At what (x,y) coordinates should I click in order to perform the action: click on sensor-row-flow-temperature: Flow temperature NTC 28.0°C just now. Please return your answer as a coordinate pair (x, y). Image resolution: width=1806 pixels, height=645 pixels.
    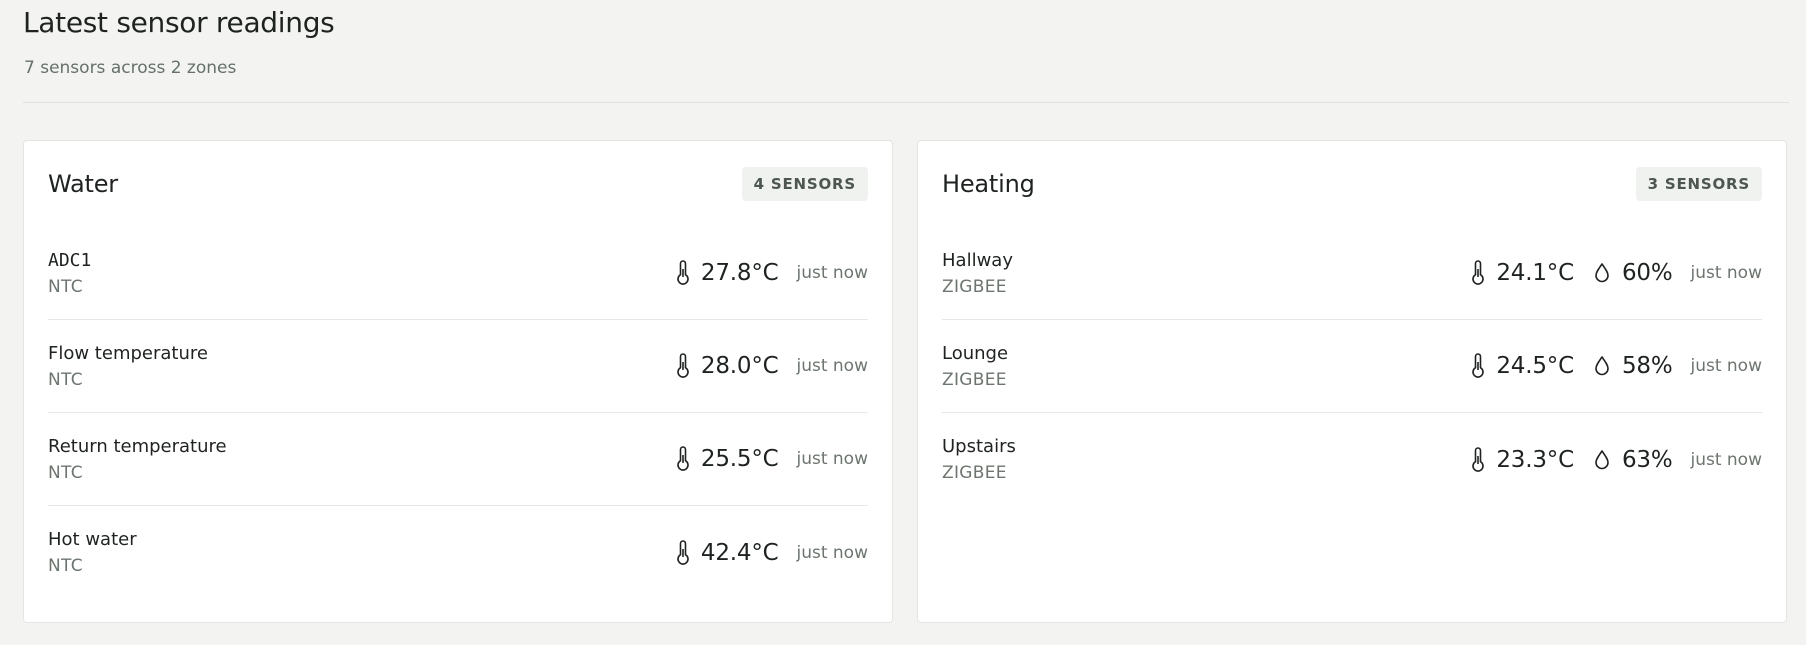
    Looking at the image, I should click on (458, 366).